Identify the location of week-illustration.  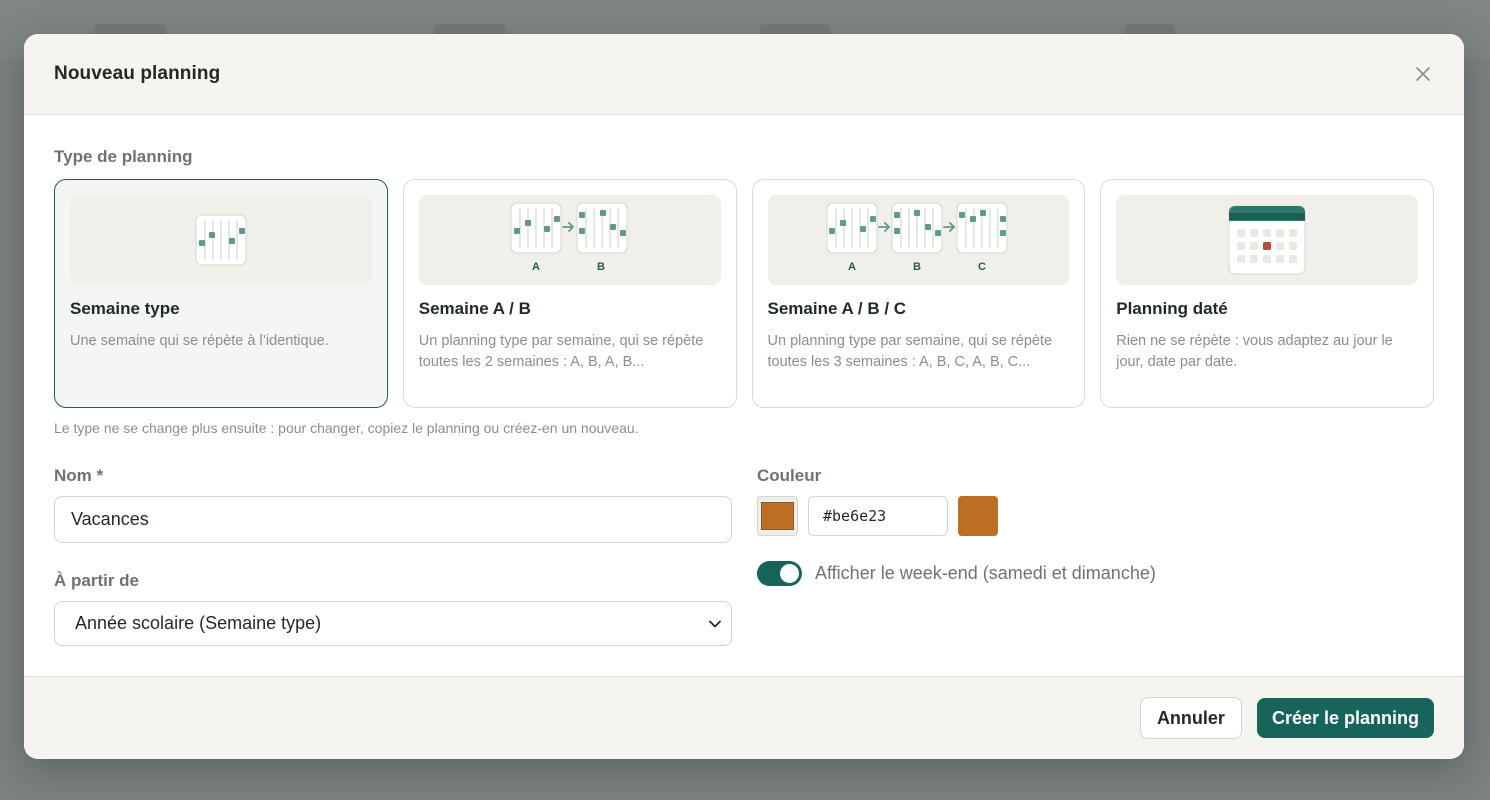
(221, 240).